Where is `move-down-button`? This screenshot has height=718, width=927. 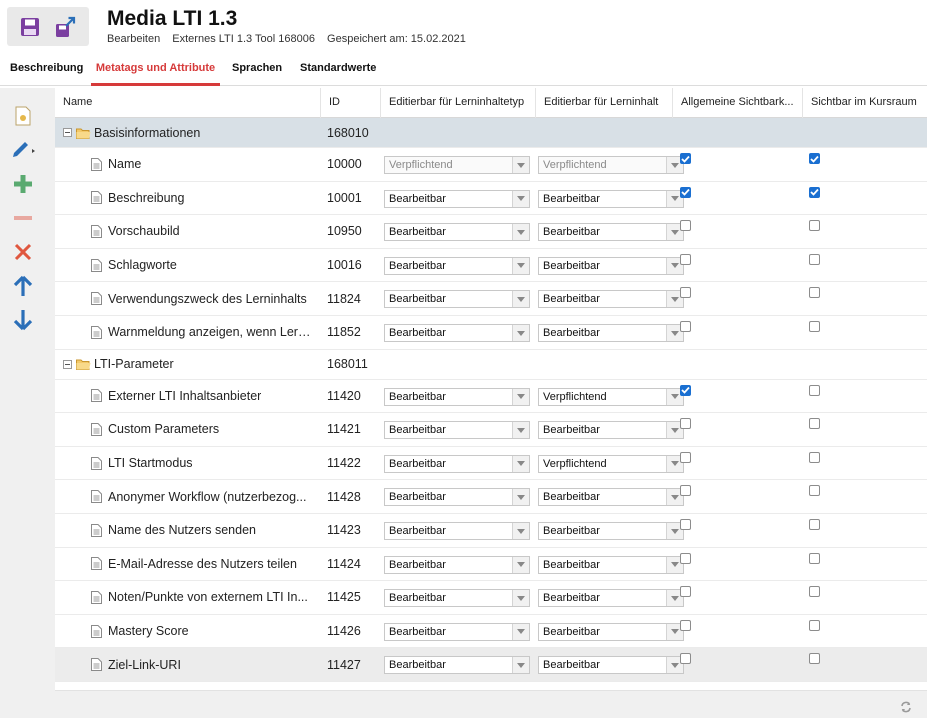
move-down-button is located at coordinates (23, 320).